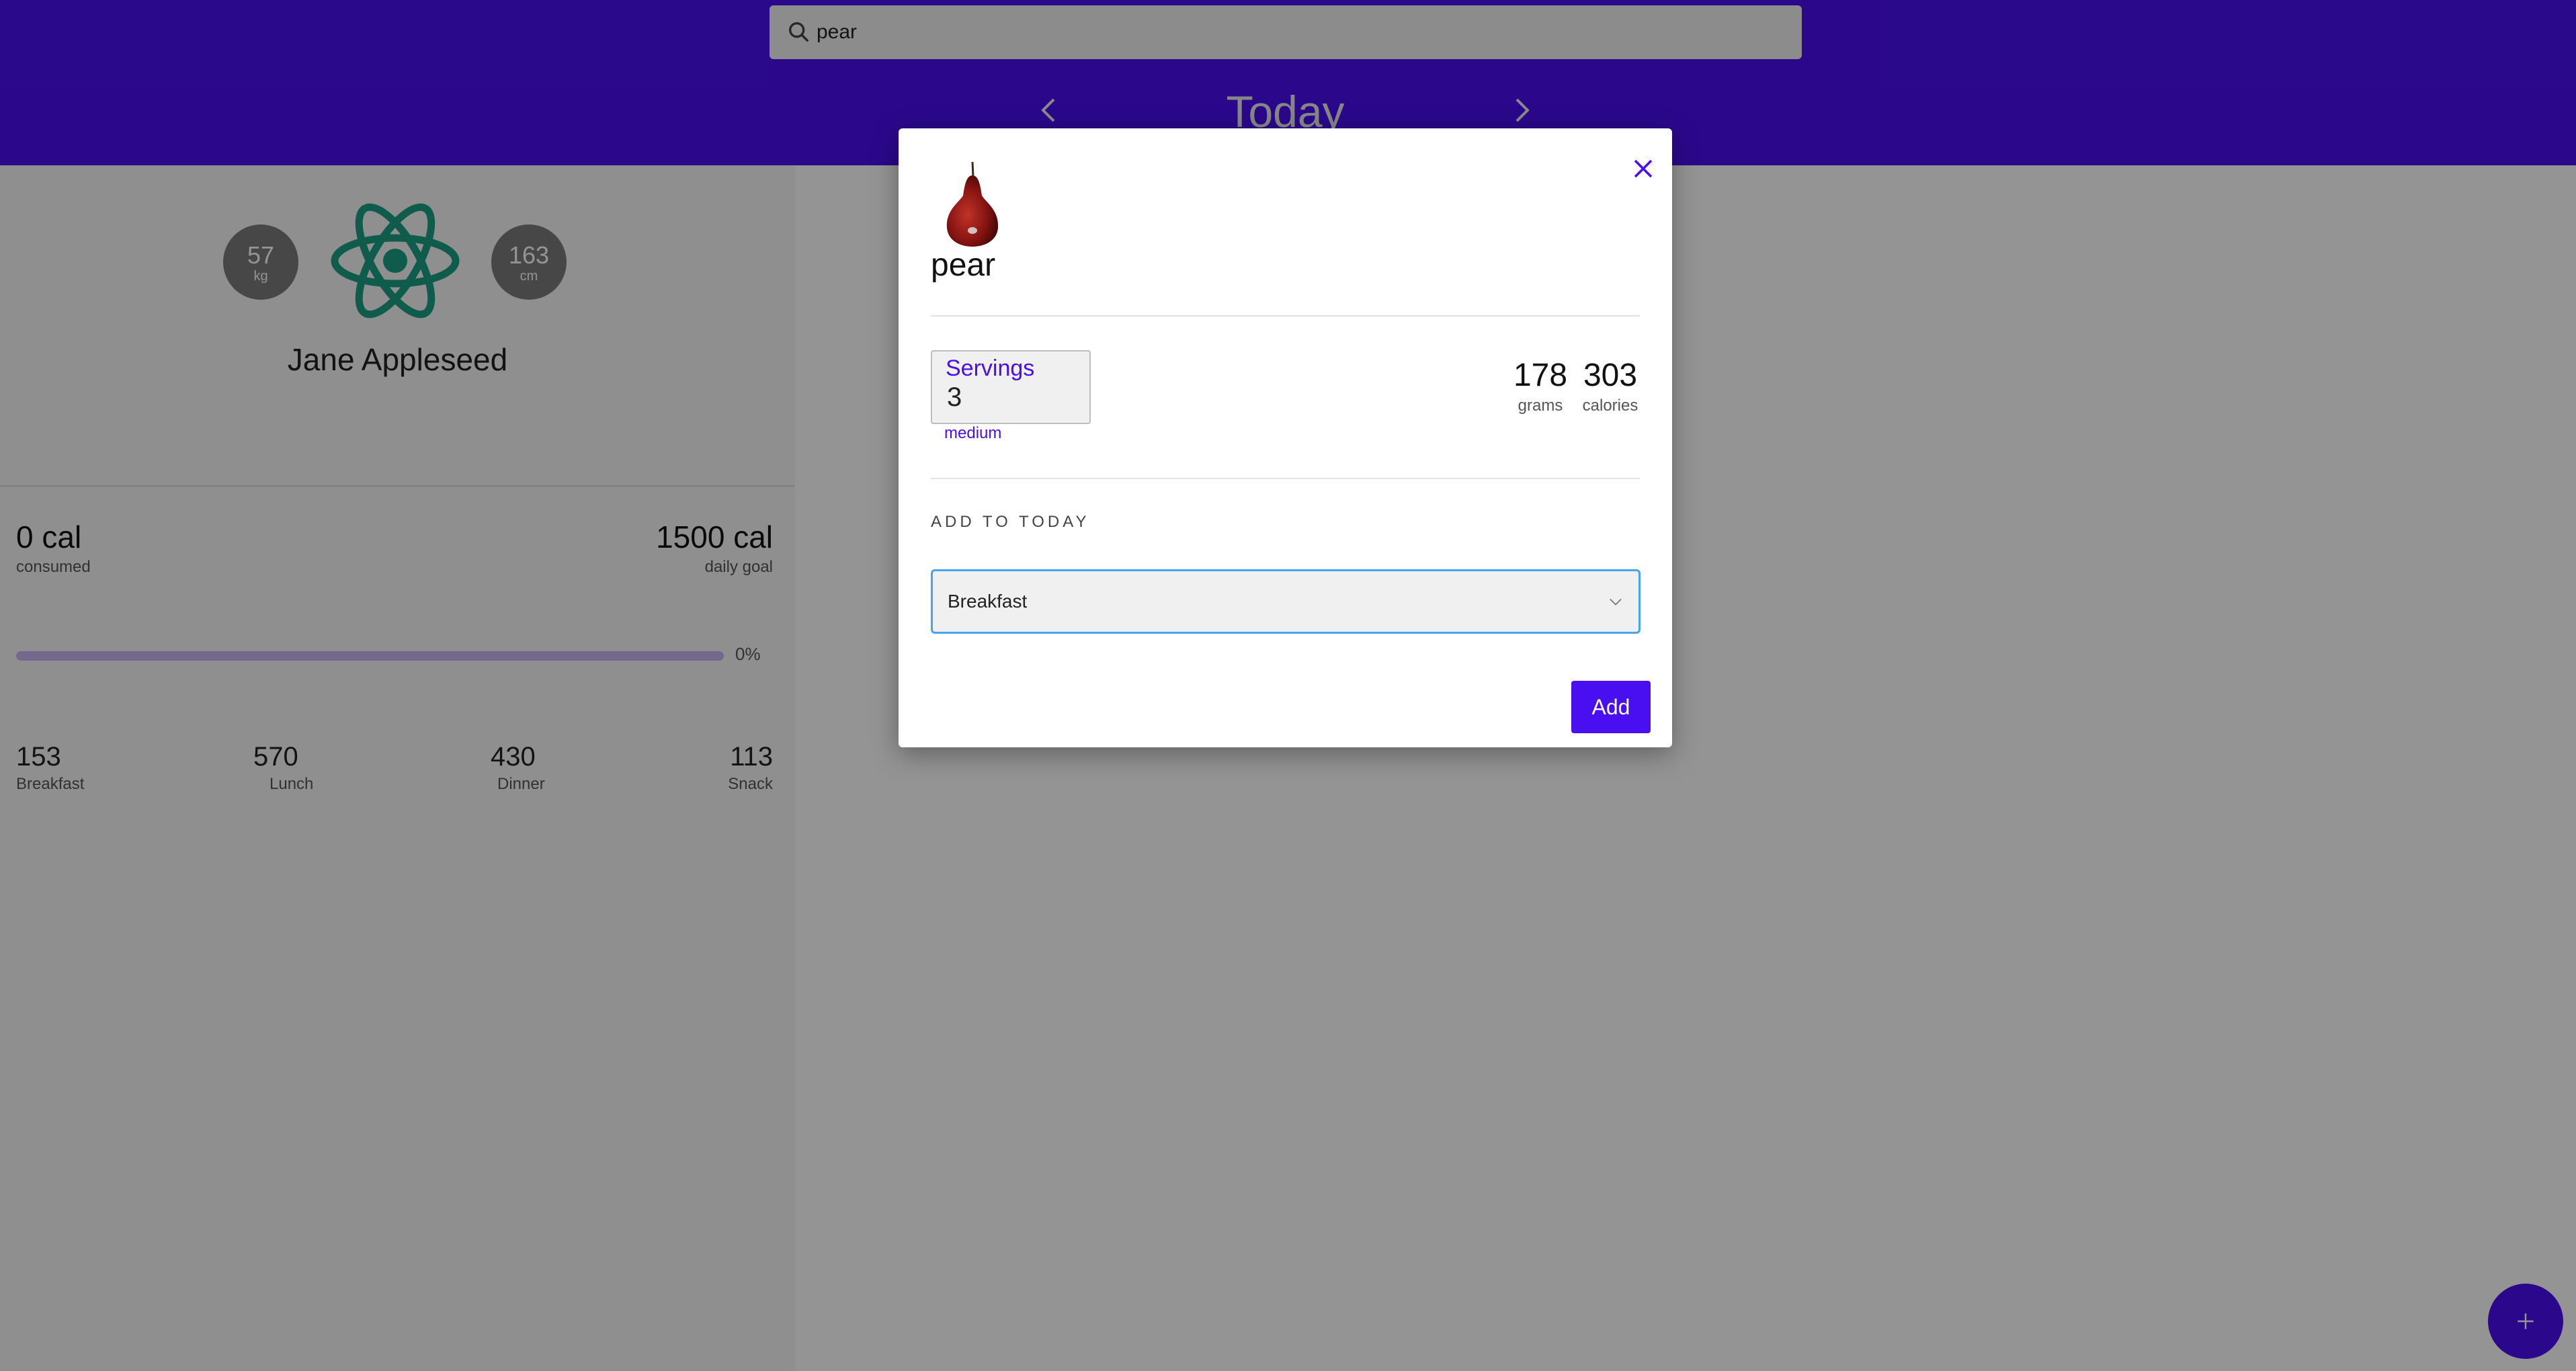 This screenshot has height=1371, width=2576. What do you see at coordinates (954, 397) in the screenshot?
I see `servings-input: 3` at bounding box center [954, 397].